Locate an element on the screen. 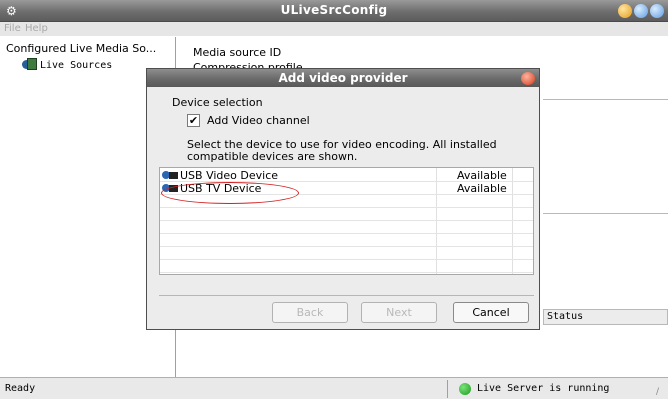  menu-help: Help is located at coordinates (36, 28).